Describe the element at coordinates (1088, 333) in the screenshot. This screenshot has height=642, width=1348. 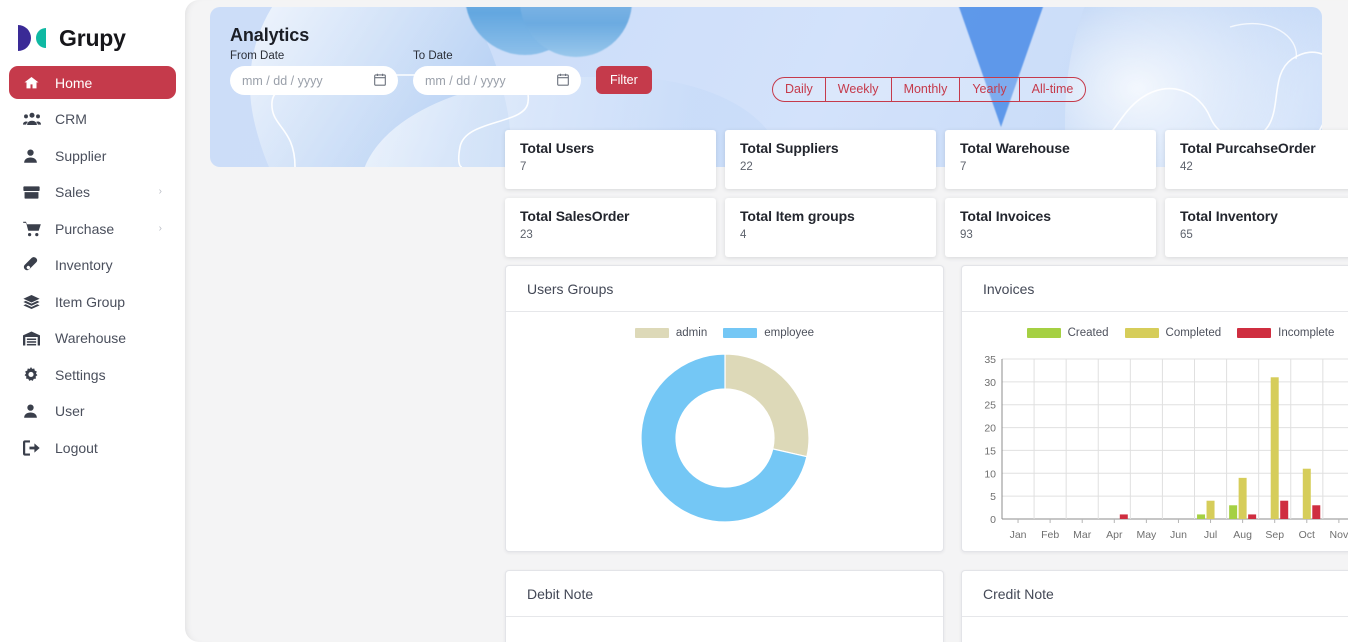
I see `legend-label: Created` at that location.